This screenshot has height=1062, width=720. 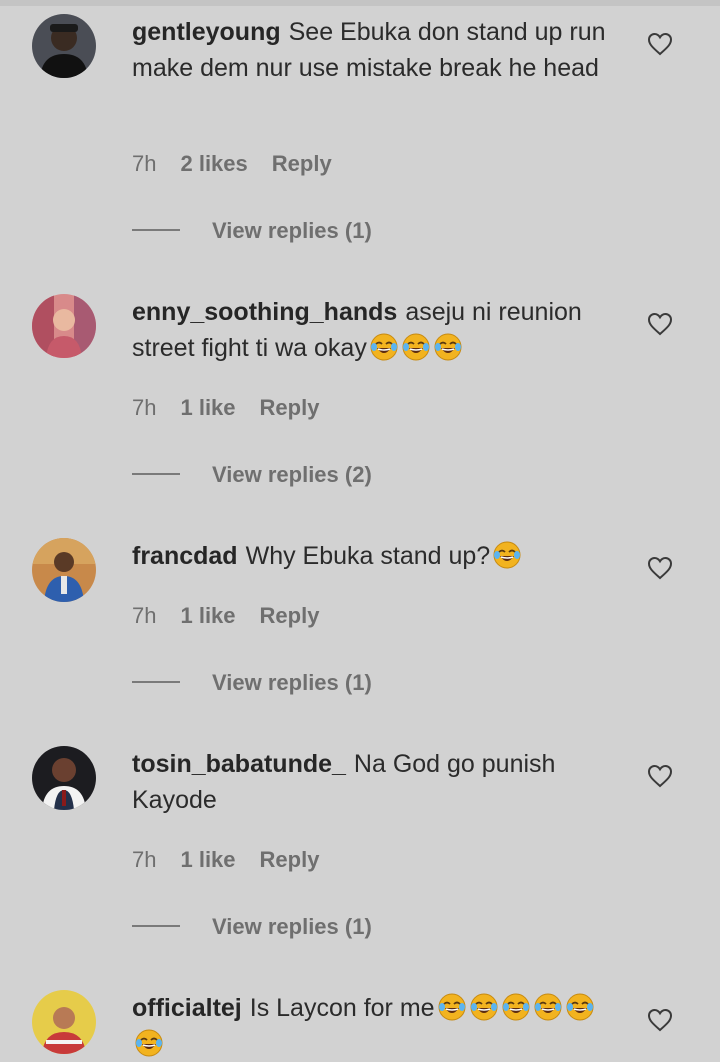 I want to click on comment-likes: 2 likes, so click(x=213, y=164).